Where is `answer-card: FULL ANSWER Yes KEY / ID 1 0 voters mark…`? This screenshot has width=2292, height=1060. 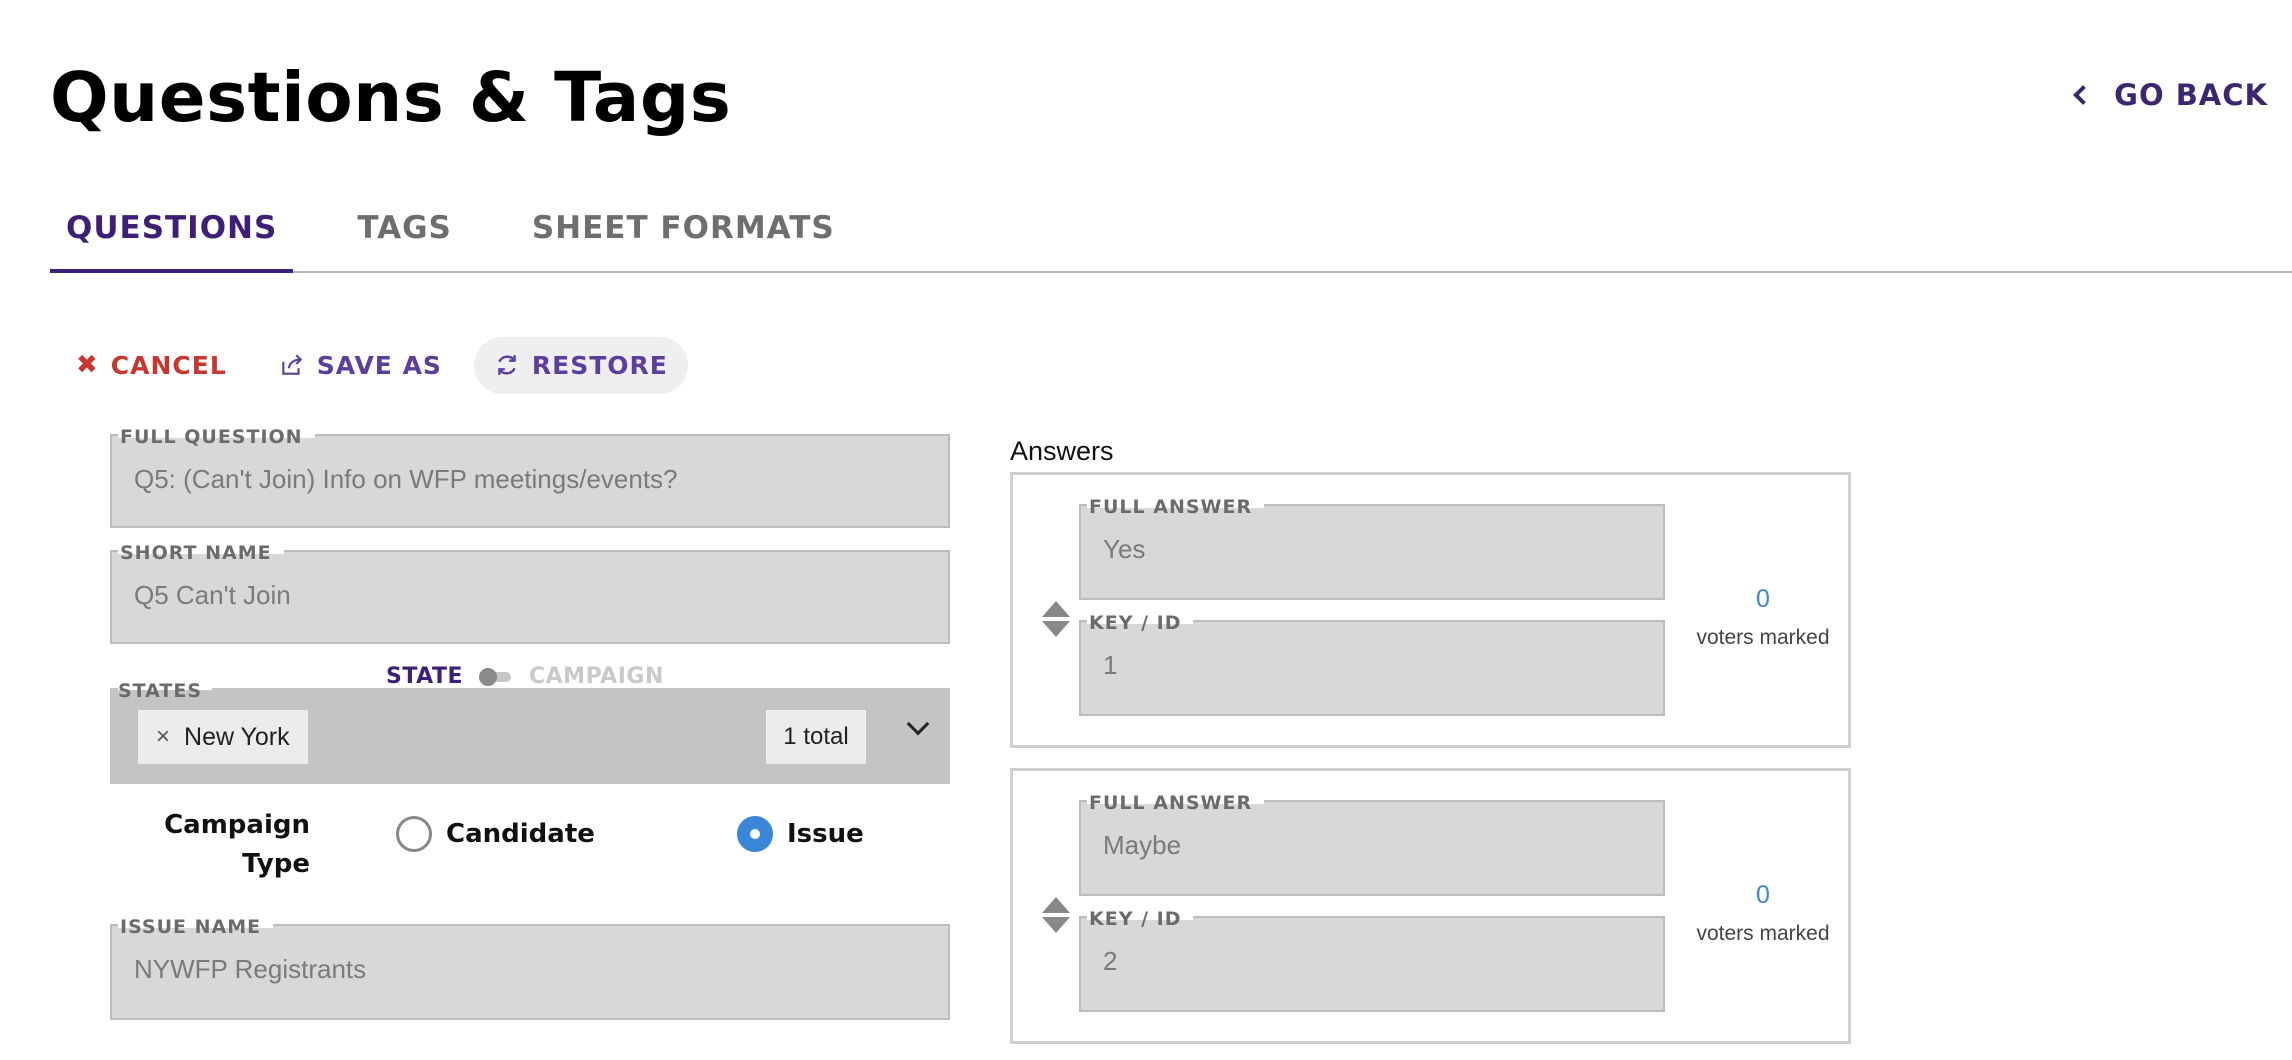
answer-card: FULL ANSWER Yes KEY / ID 1 0 voters mark… is located at coordinates (1430, 610).